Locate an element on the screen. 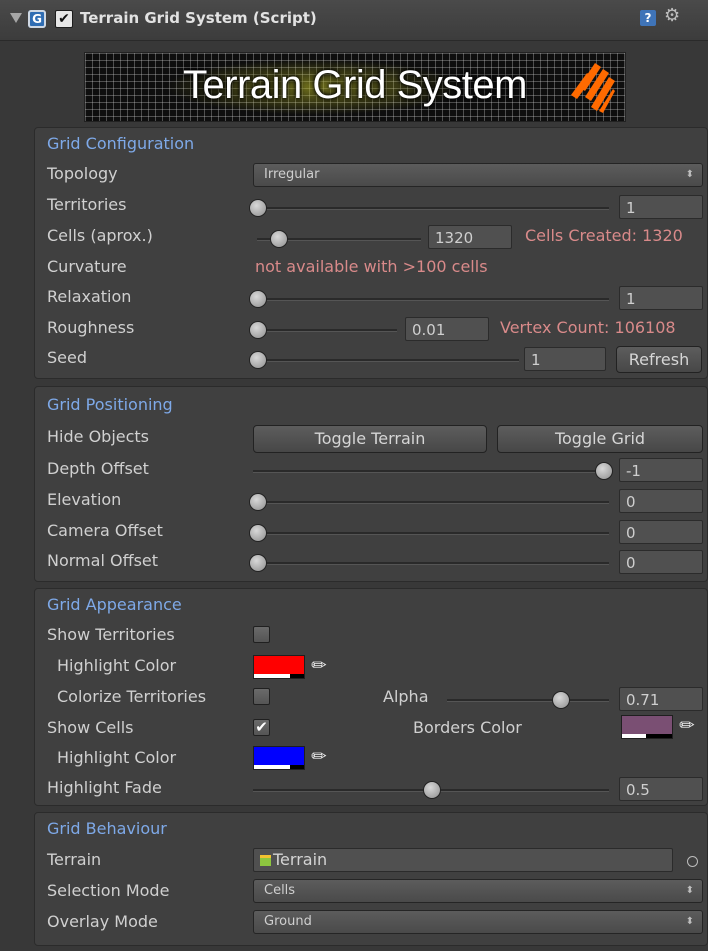  depth-offset-slider-handle is located at coordinates (604, 471).